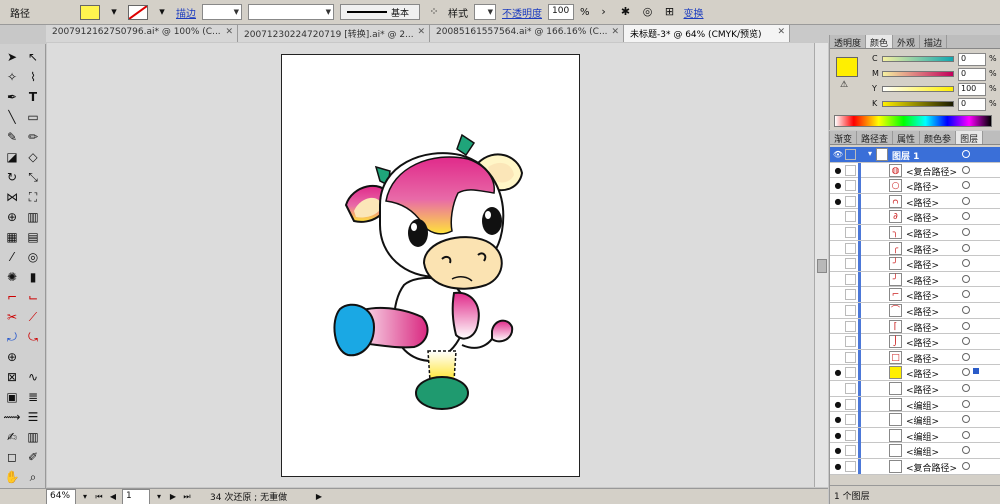 The image size is (1000, 504). Describe the element at coordinates (12, 297) in the screenshot. I see `artboard-tool-icon: ⌐` at that location.